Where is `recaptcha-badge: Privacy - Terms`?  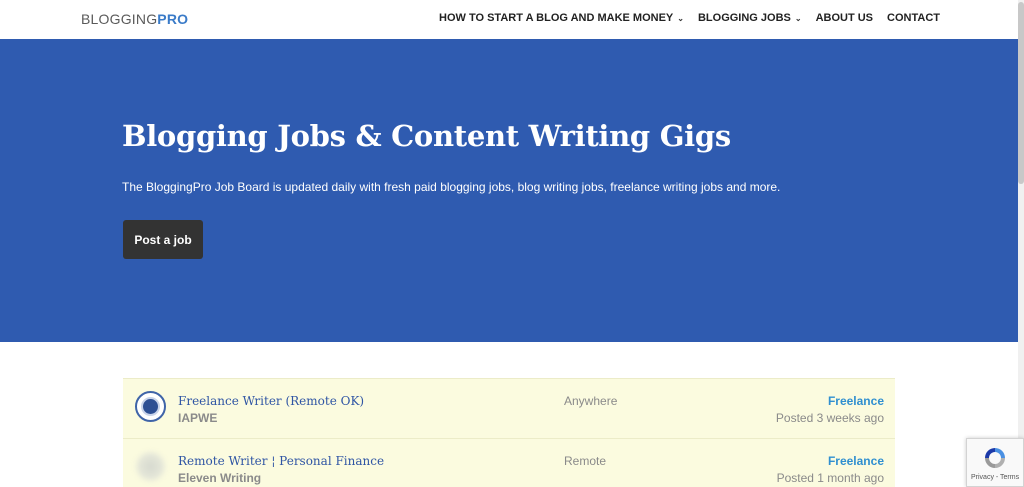
recaptcha-badge: Privacy - Terms is located at coordinates (995, 462).